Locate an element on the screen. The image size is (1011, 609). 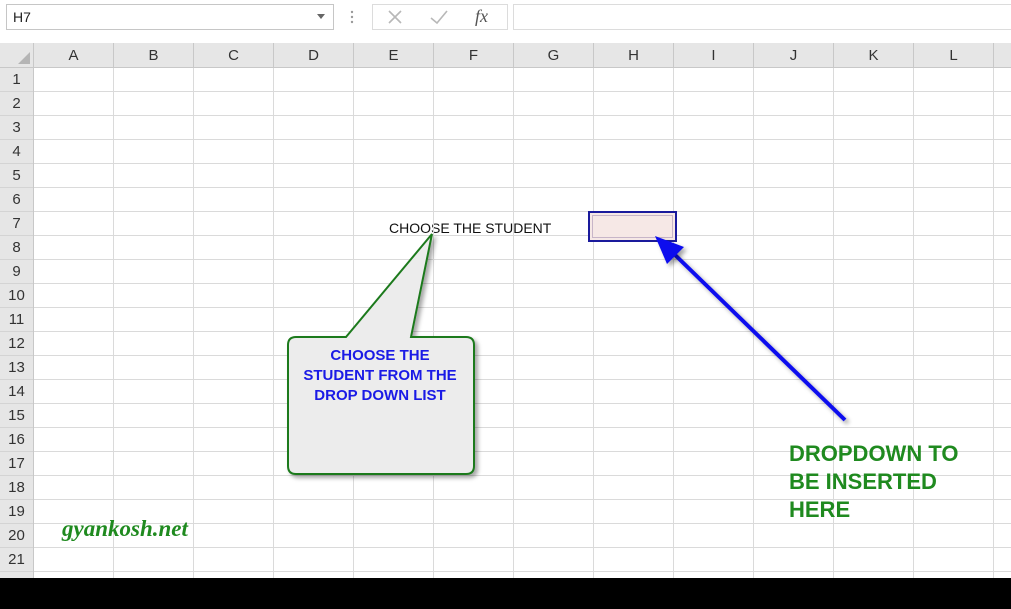
check-icon is located at coordinates (439, 17).